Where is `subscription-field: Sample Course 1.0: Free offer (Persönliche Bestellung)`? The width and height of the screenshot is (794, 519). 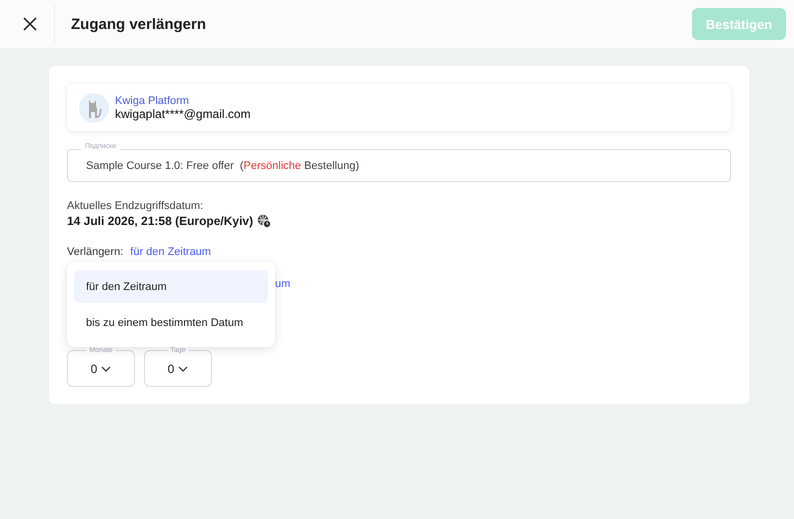
subscription-field: Sample Course 1.0: Free offer (Persönliche Bestellung) is located at coordinates (399, 165).